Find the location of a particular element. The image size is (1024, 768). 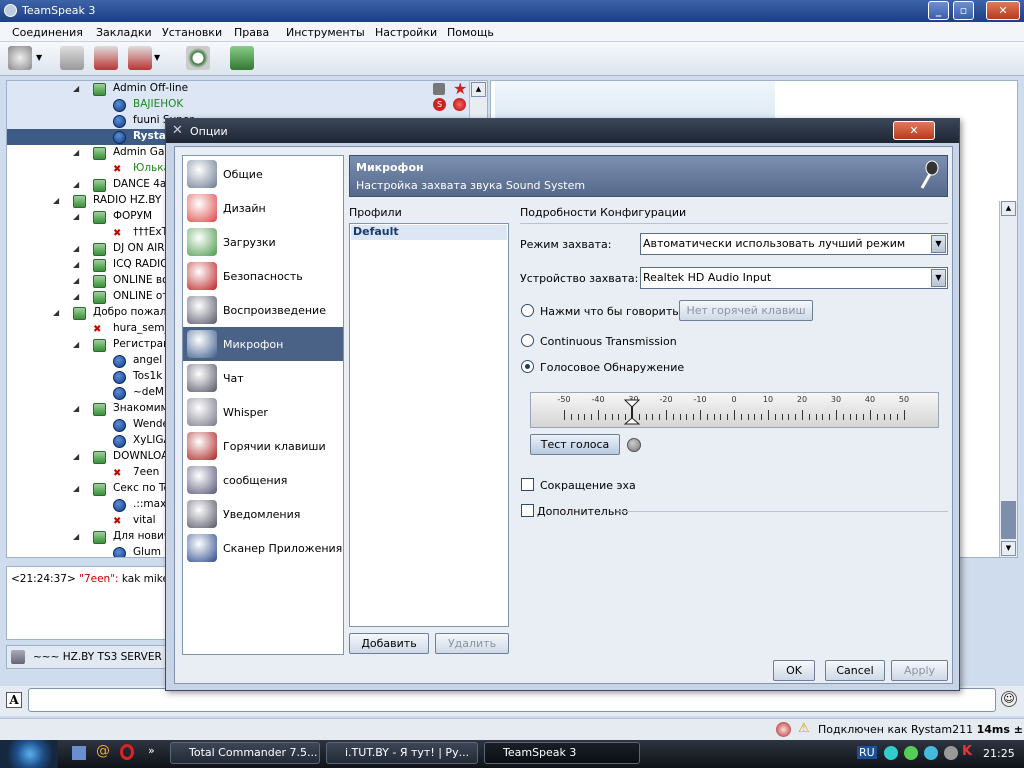

scale-tick-label: 0 is located at coordinates (734, 399).